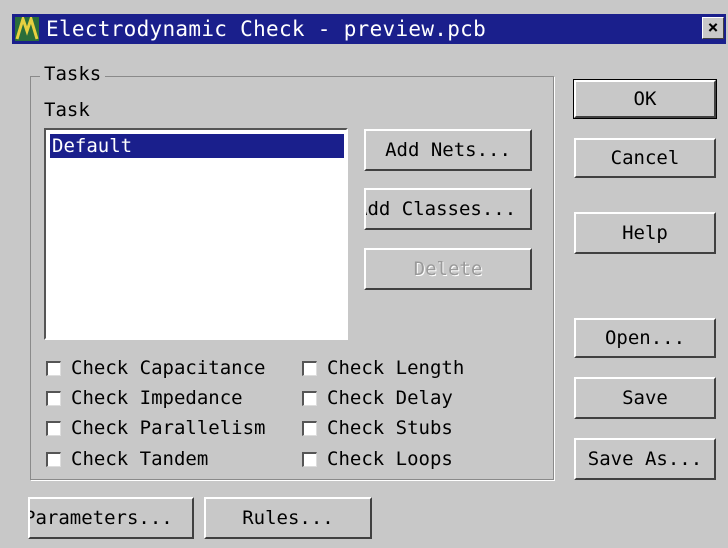 This screenshot has width=728, height=548. I want to click on check-impedance-label: Check Impedance, so click(157, 398).